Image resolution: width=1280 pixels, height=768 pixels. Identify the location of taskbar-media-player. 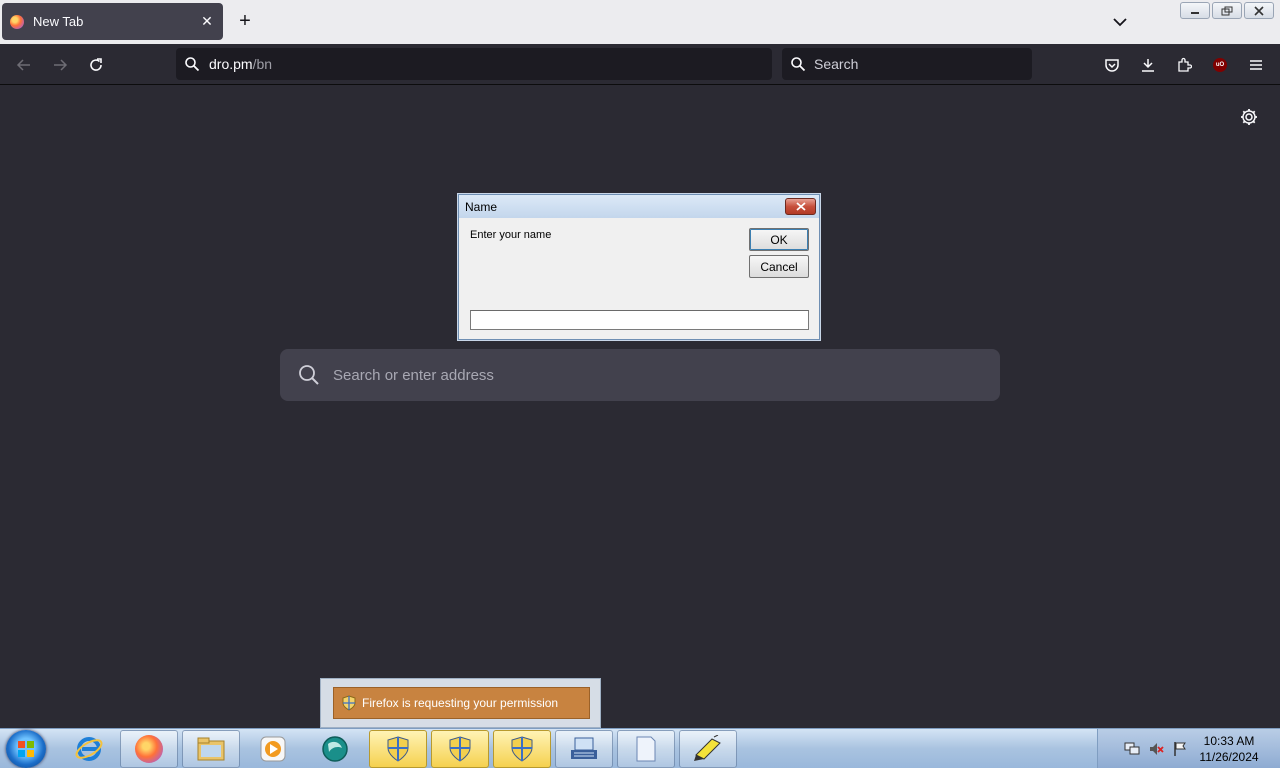
(273, 749).